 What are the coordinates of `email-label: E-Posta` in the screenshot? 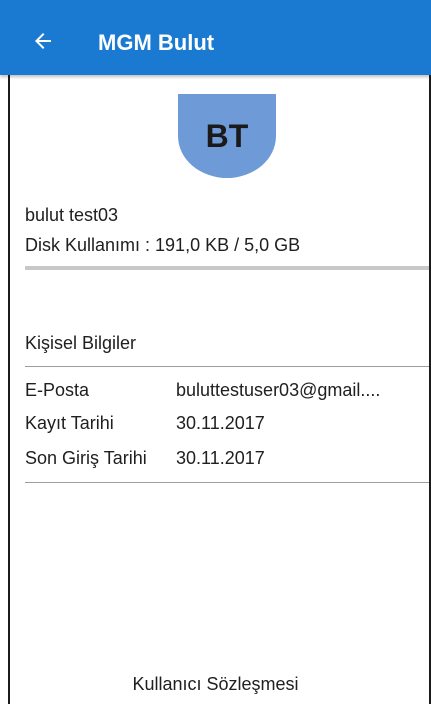 It's located at (57, 390).